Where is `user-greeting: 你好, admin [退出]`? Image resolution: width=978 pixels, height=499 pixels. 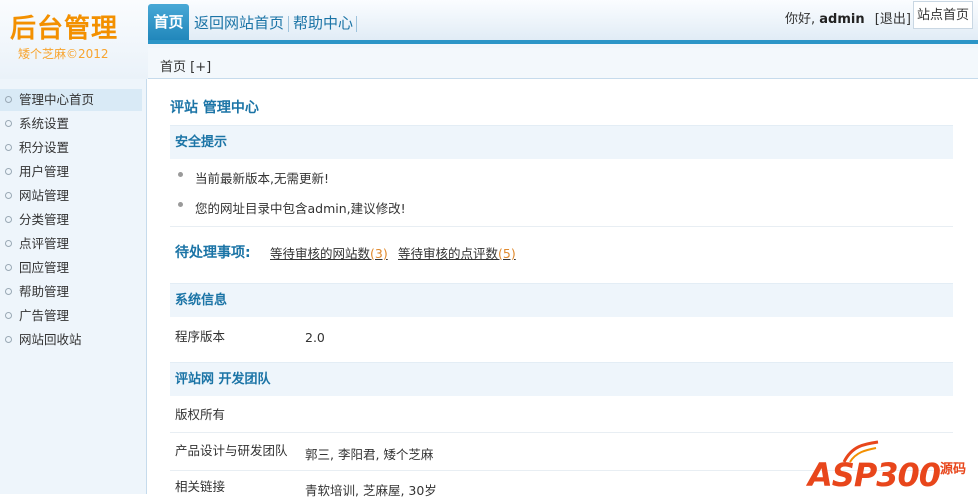
user-greeting: 你好, admin [退出] is located at coordinates (848, 17).